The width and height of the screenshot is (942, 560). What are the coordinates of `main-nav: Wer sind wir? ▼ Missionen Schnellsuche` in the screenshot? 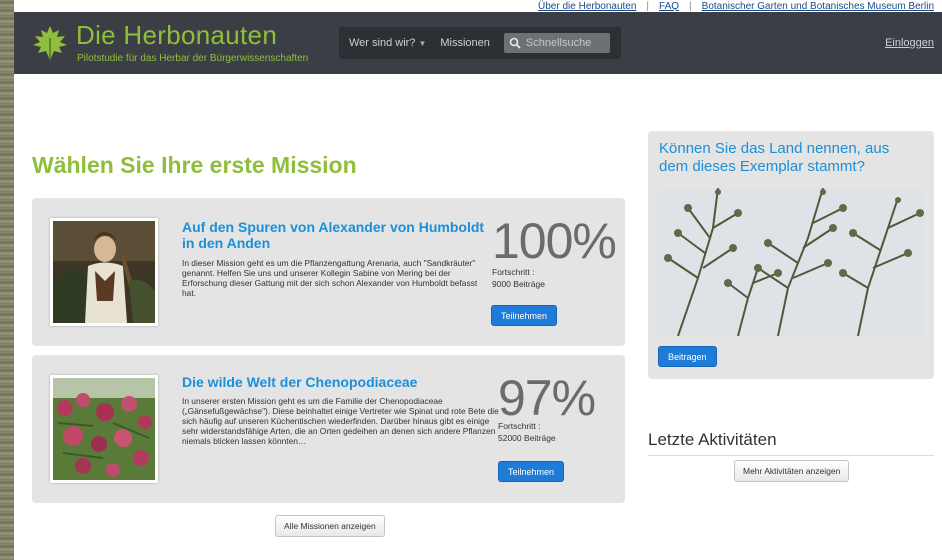 It's located at (480, 43).